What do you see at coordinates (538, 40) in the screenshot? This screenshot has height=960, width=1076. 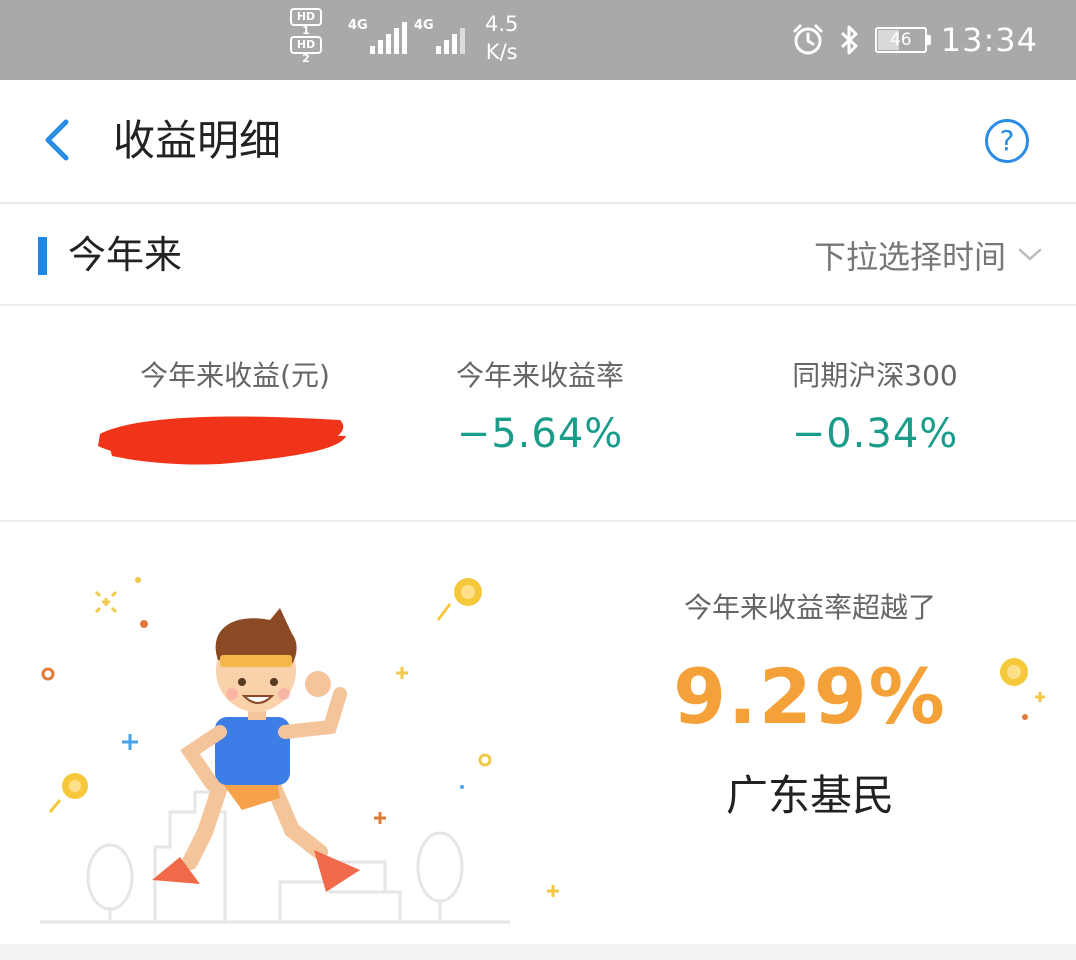 I see `status-bar: HD 1 HD 2 4G 4G 4.5 K/s 46 13:34` at bounding box center [538, 40].